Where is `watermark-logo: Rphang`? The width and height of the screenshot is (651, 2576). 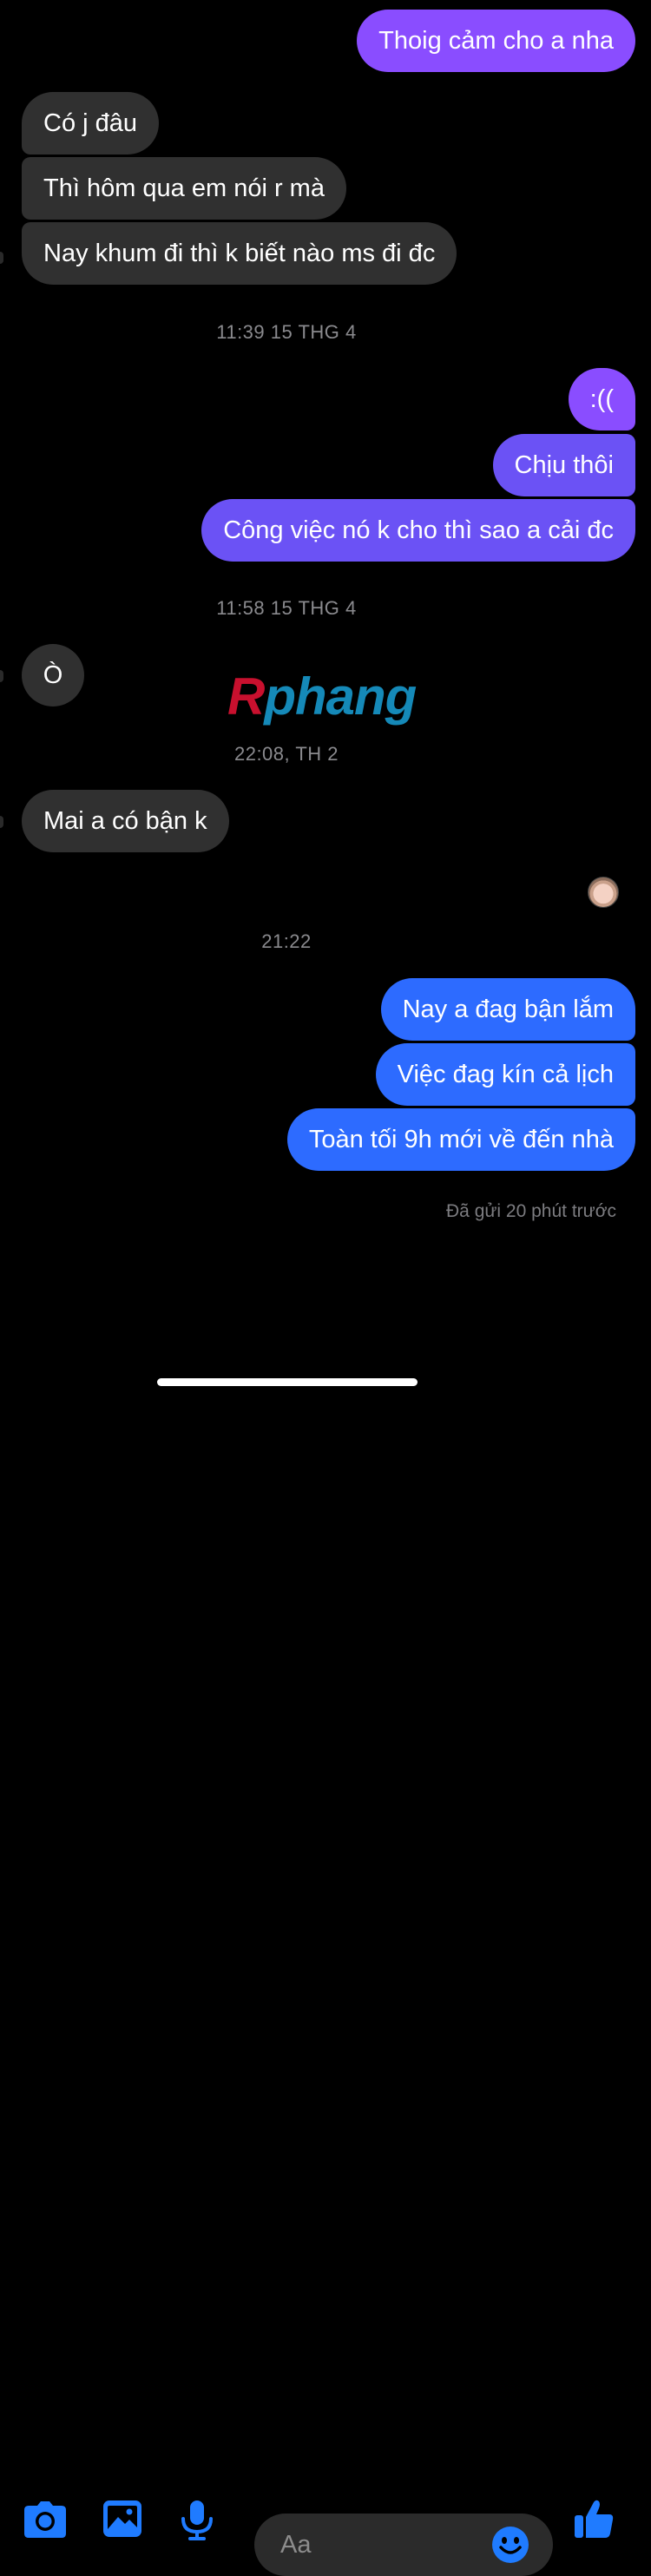
watermark-logo: Rphang is located at coordinates (322, 696).